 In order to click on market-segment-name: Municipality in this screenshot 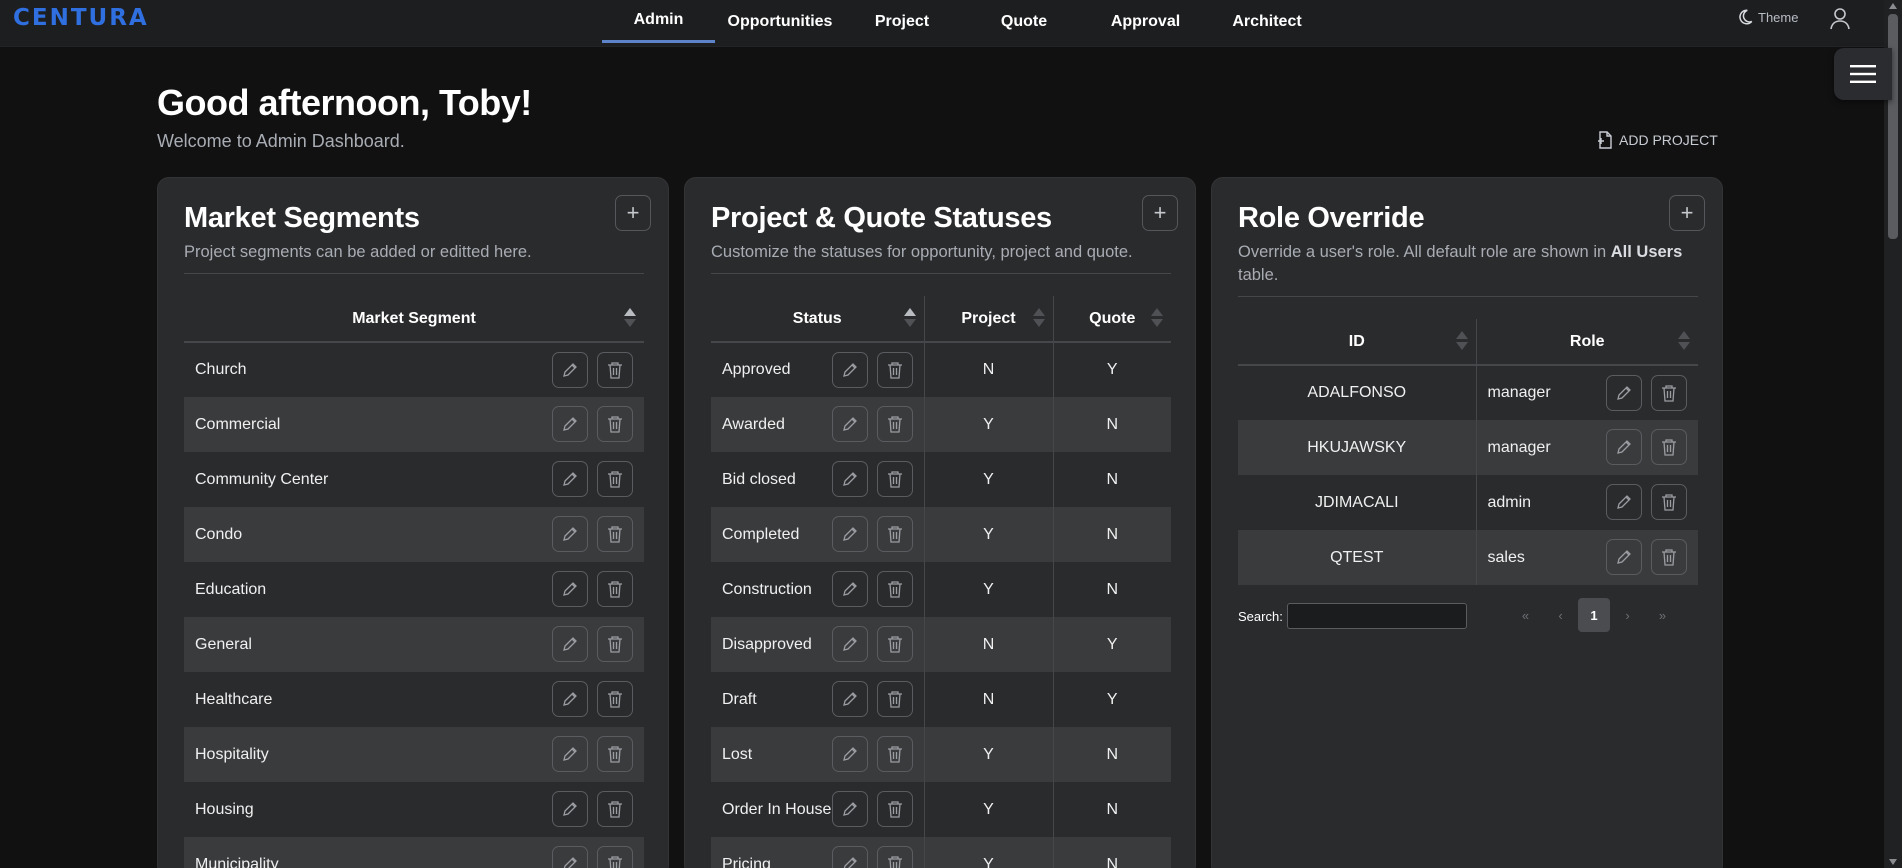, I will do `click(237, 861)`.